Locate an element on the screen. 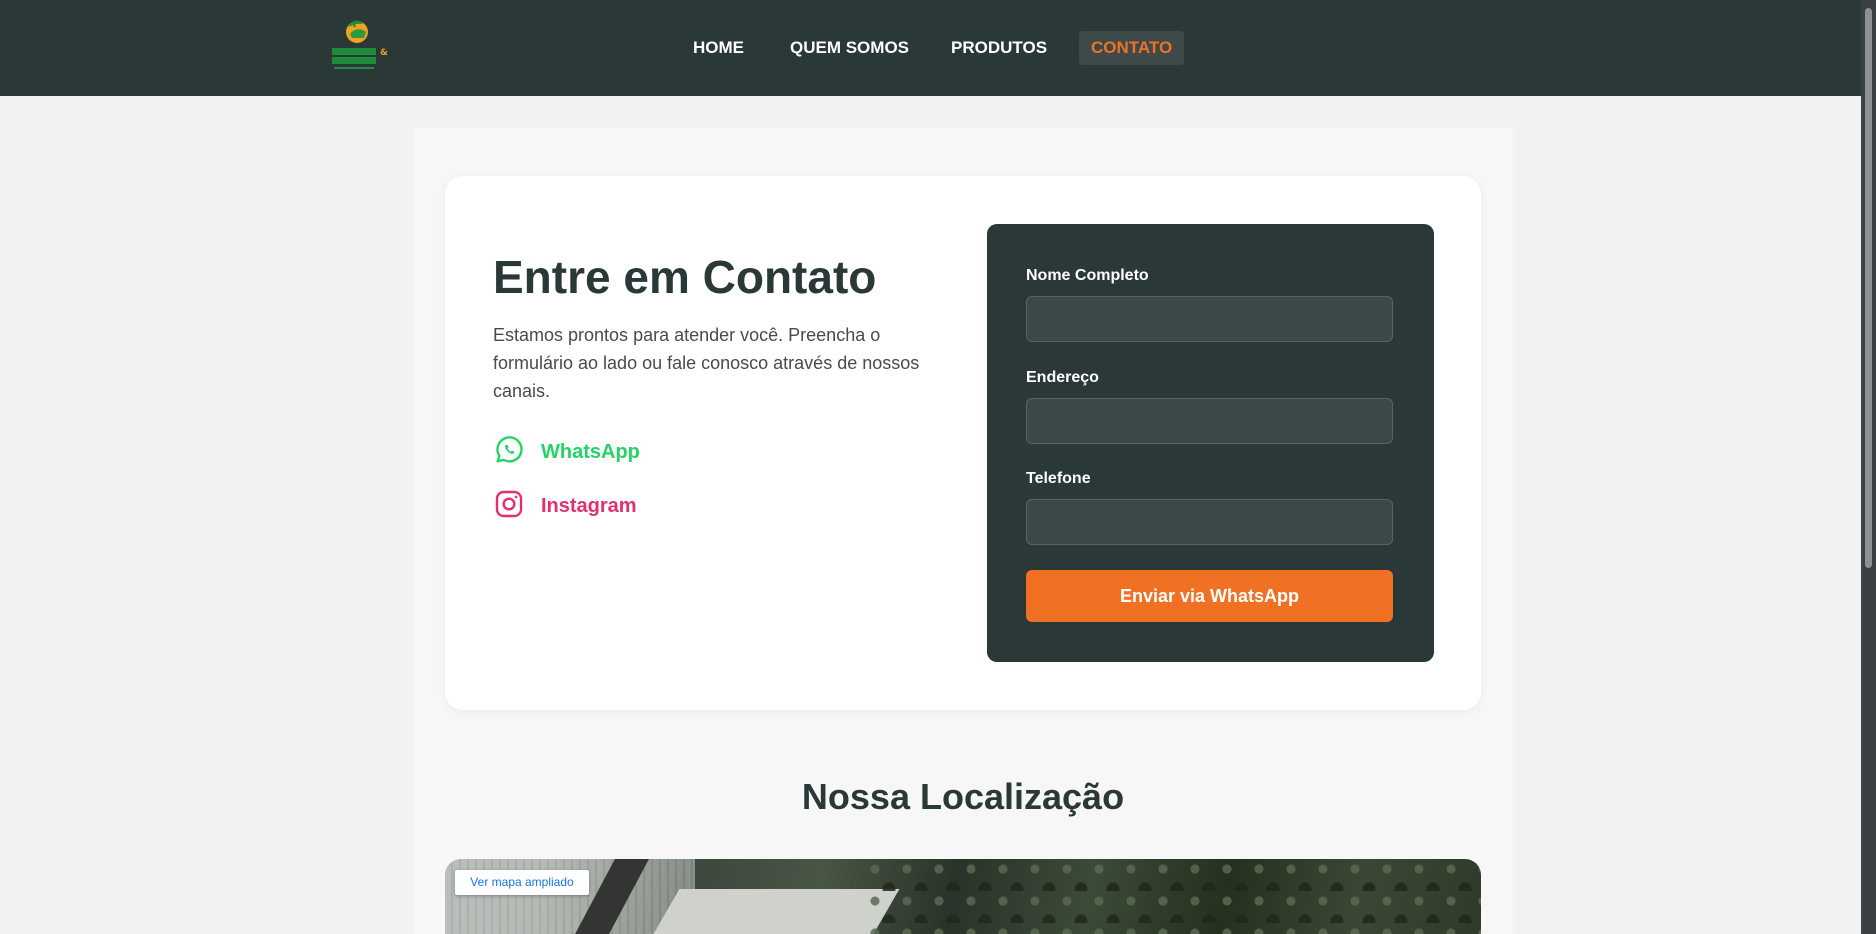 The image size is (1876, 934). phone-input is located at coordinates (1209, 522).